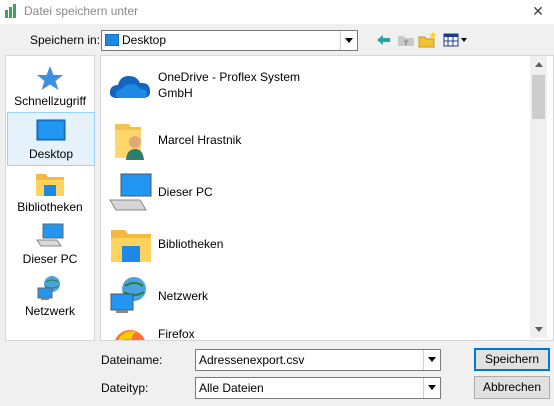 This screenshot has height=406, width=554. What do you see at coordinates (229, 40) in the screenshot?
I see `lookin-dropdown: Desktop` at bounding box center [229, 40].